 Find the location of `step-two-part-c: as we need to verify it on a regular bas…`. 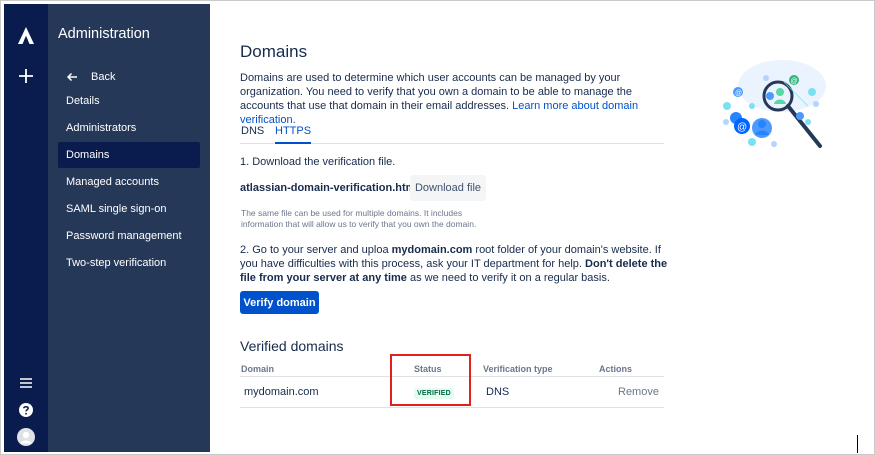

step-two-part-c: as we need to verify it on a regular bas… is located at coordinates (508, 278).